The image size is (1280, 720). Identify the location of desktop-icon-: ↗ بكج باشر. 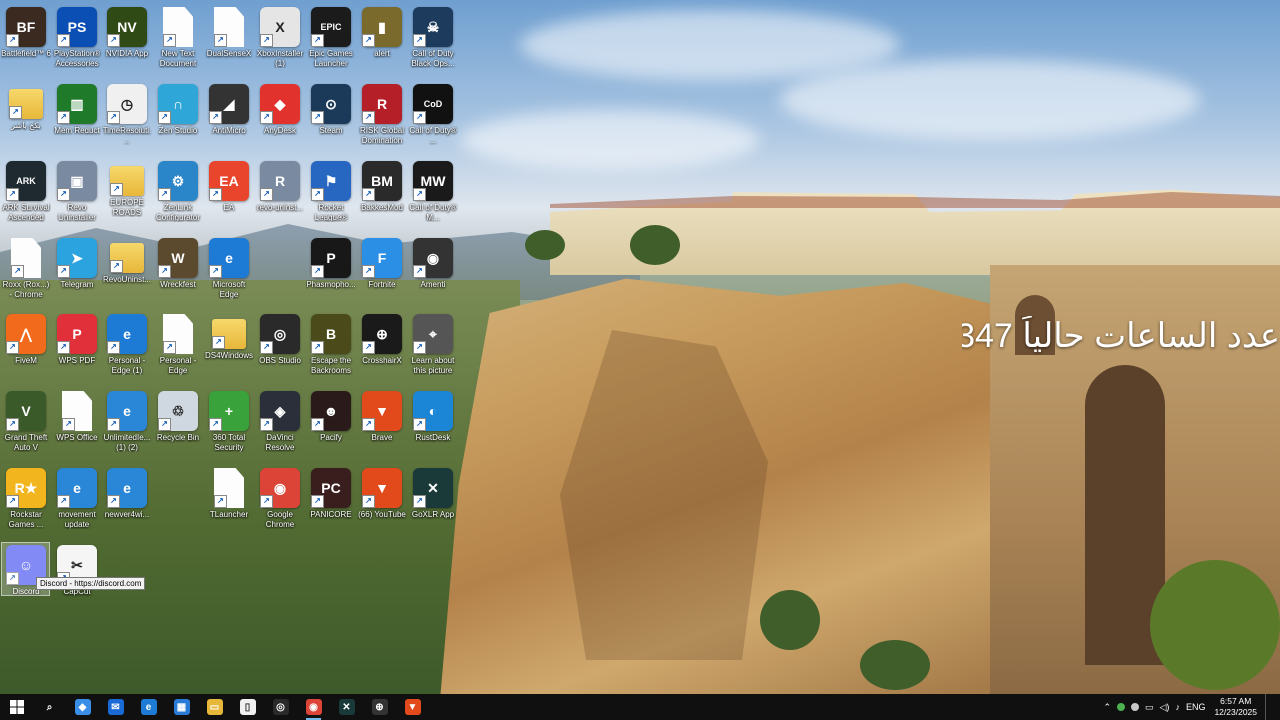
(26, 118).